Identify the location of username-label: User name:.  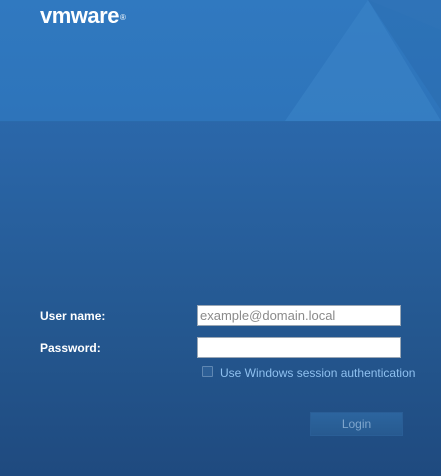
(73, 316).